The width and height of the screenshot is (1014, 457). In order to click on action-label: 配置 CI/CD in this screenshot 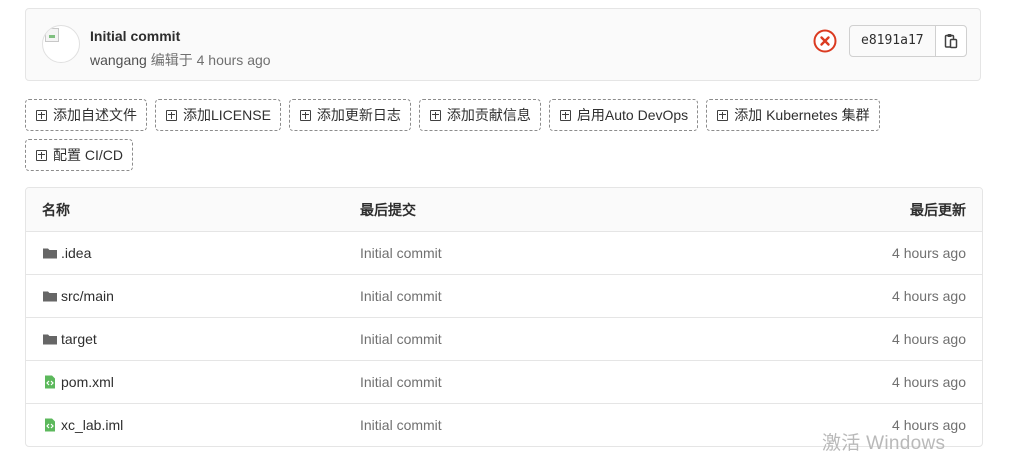, I will do `click(88, 155)`.